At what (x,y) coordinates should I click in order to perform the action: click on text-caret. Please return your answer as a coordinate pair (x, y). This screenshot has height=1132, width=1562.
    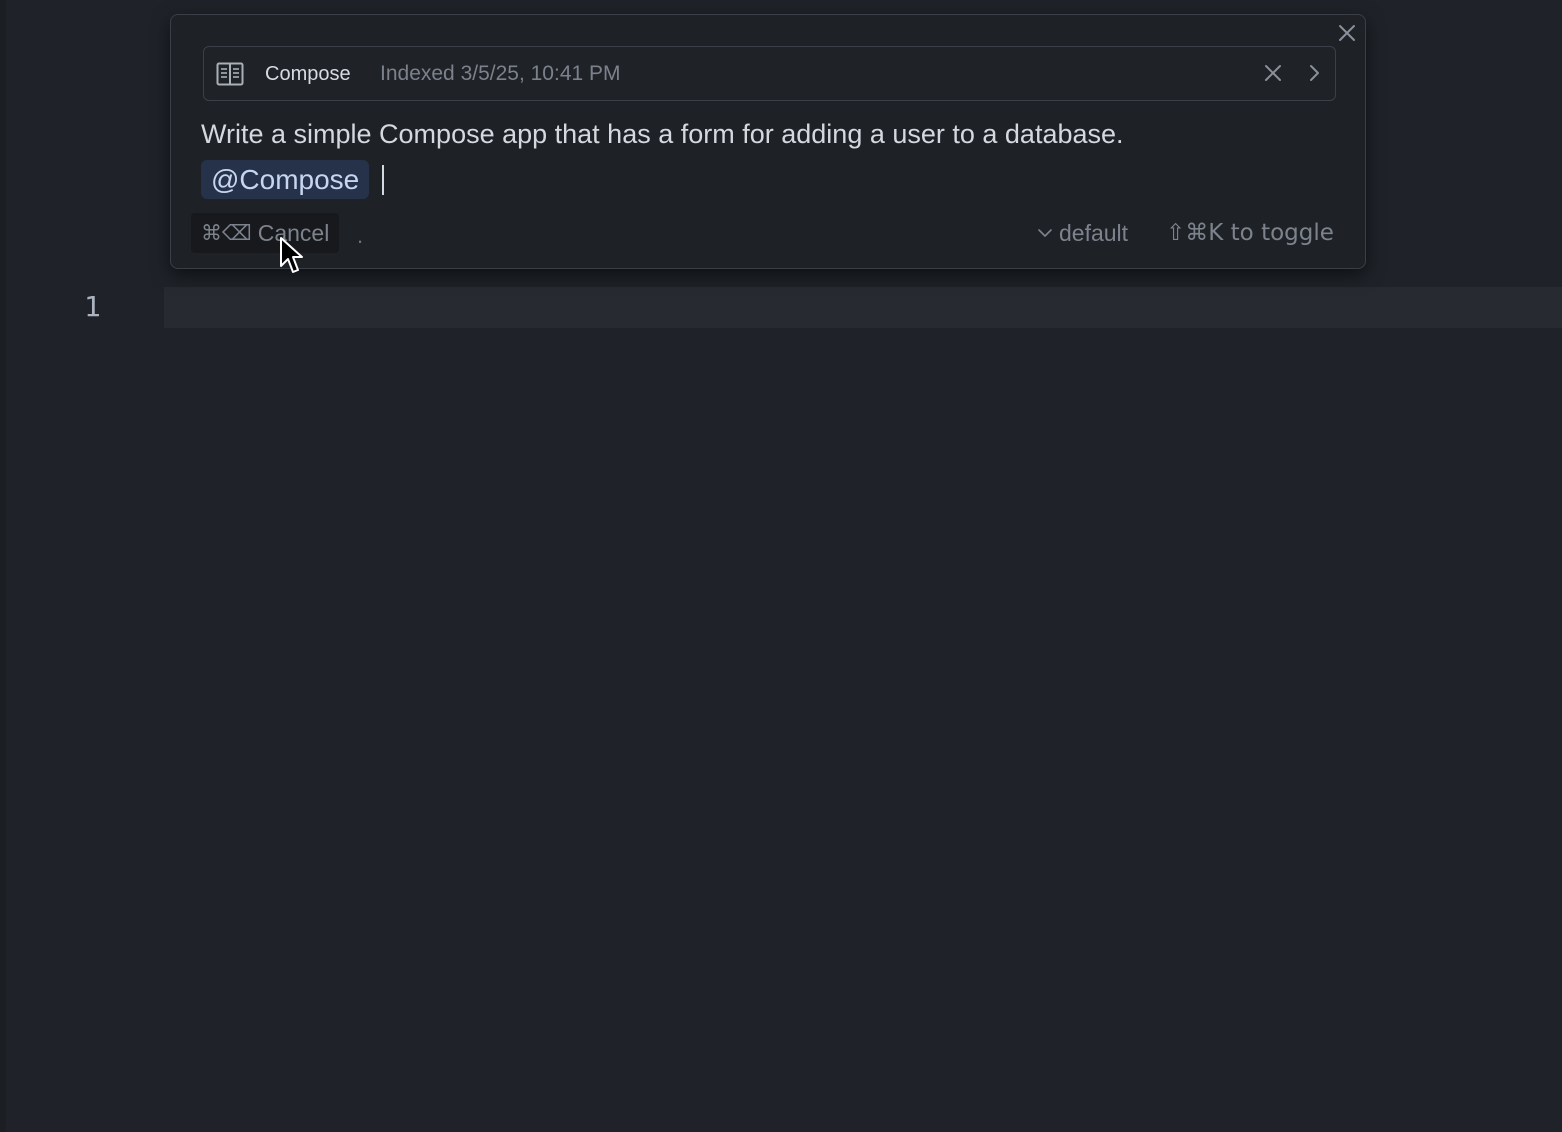
    Looking at the image, I should click on (383, 180).